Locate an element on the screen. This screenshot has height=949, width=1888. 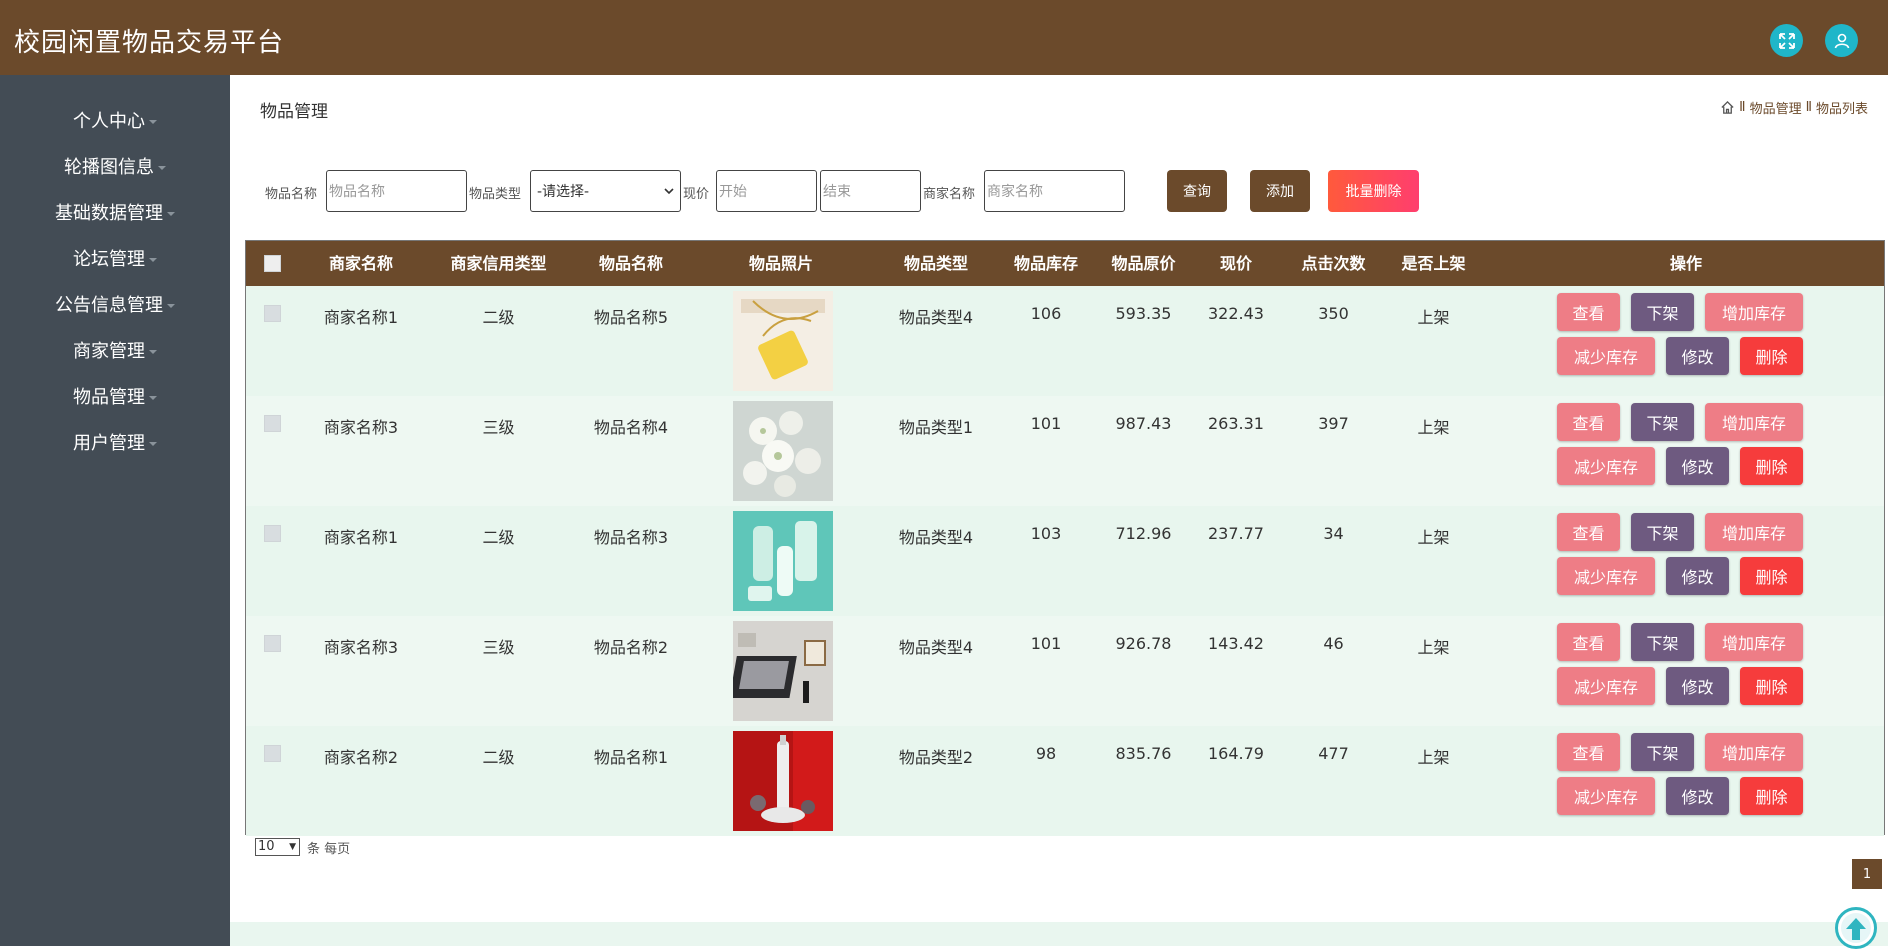
goods-type-cell: 物品类型2 is located at coordinates (936, 757).